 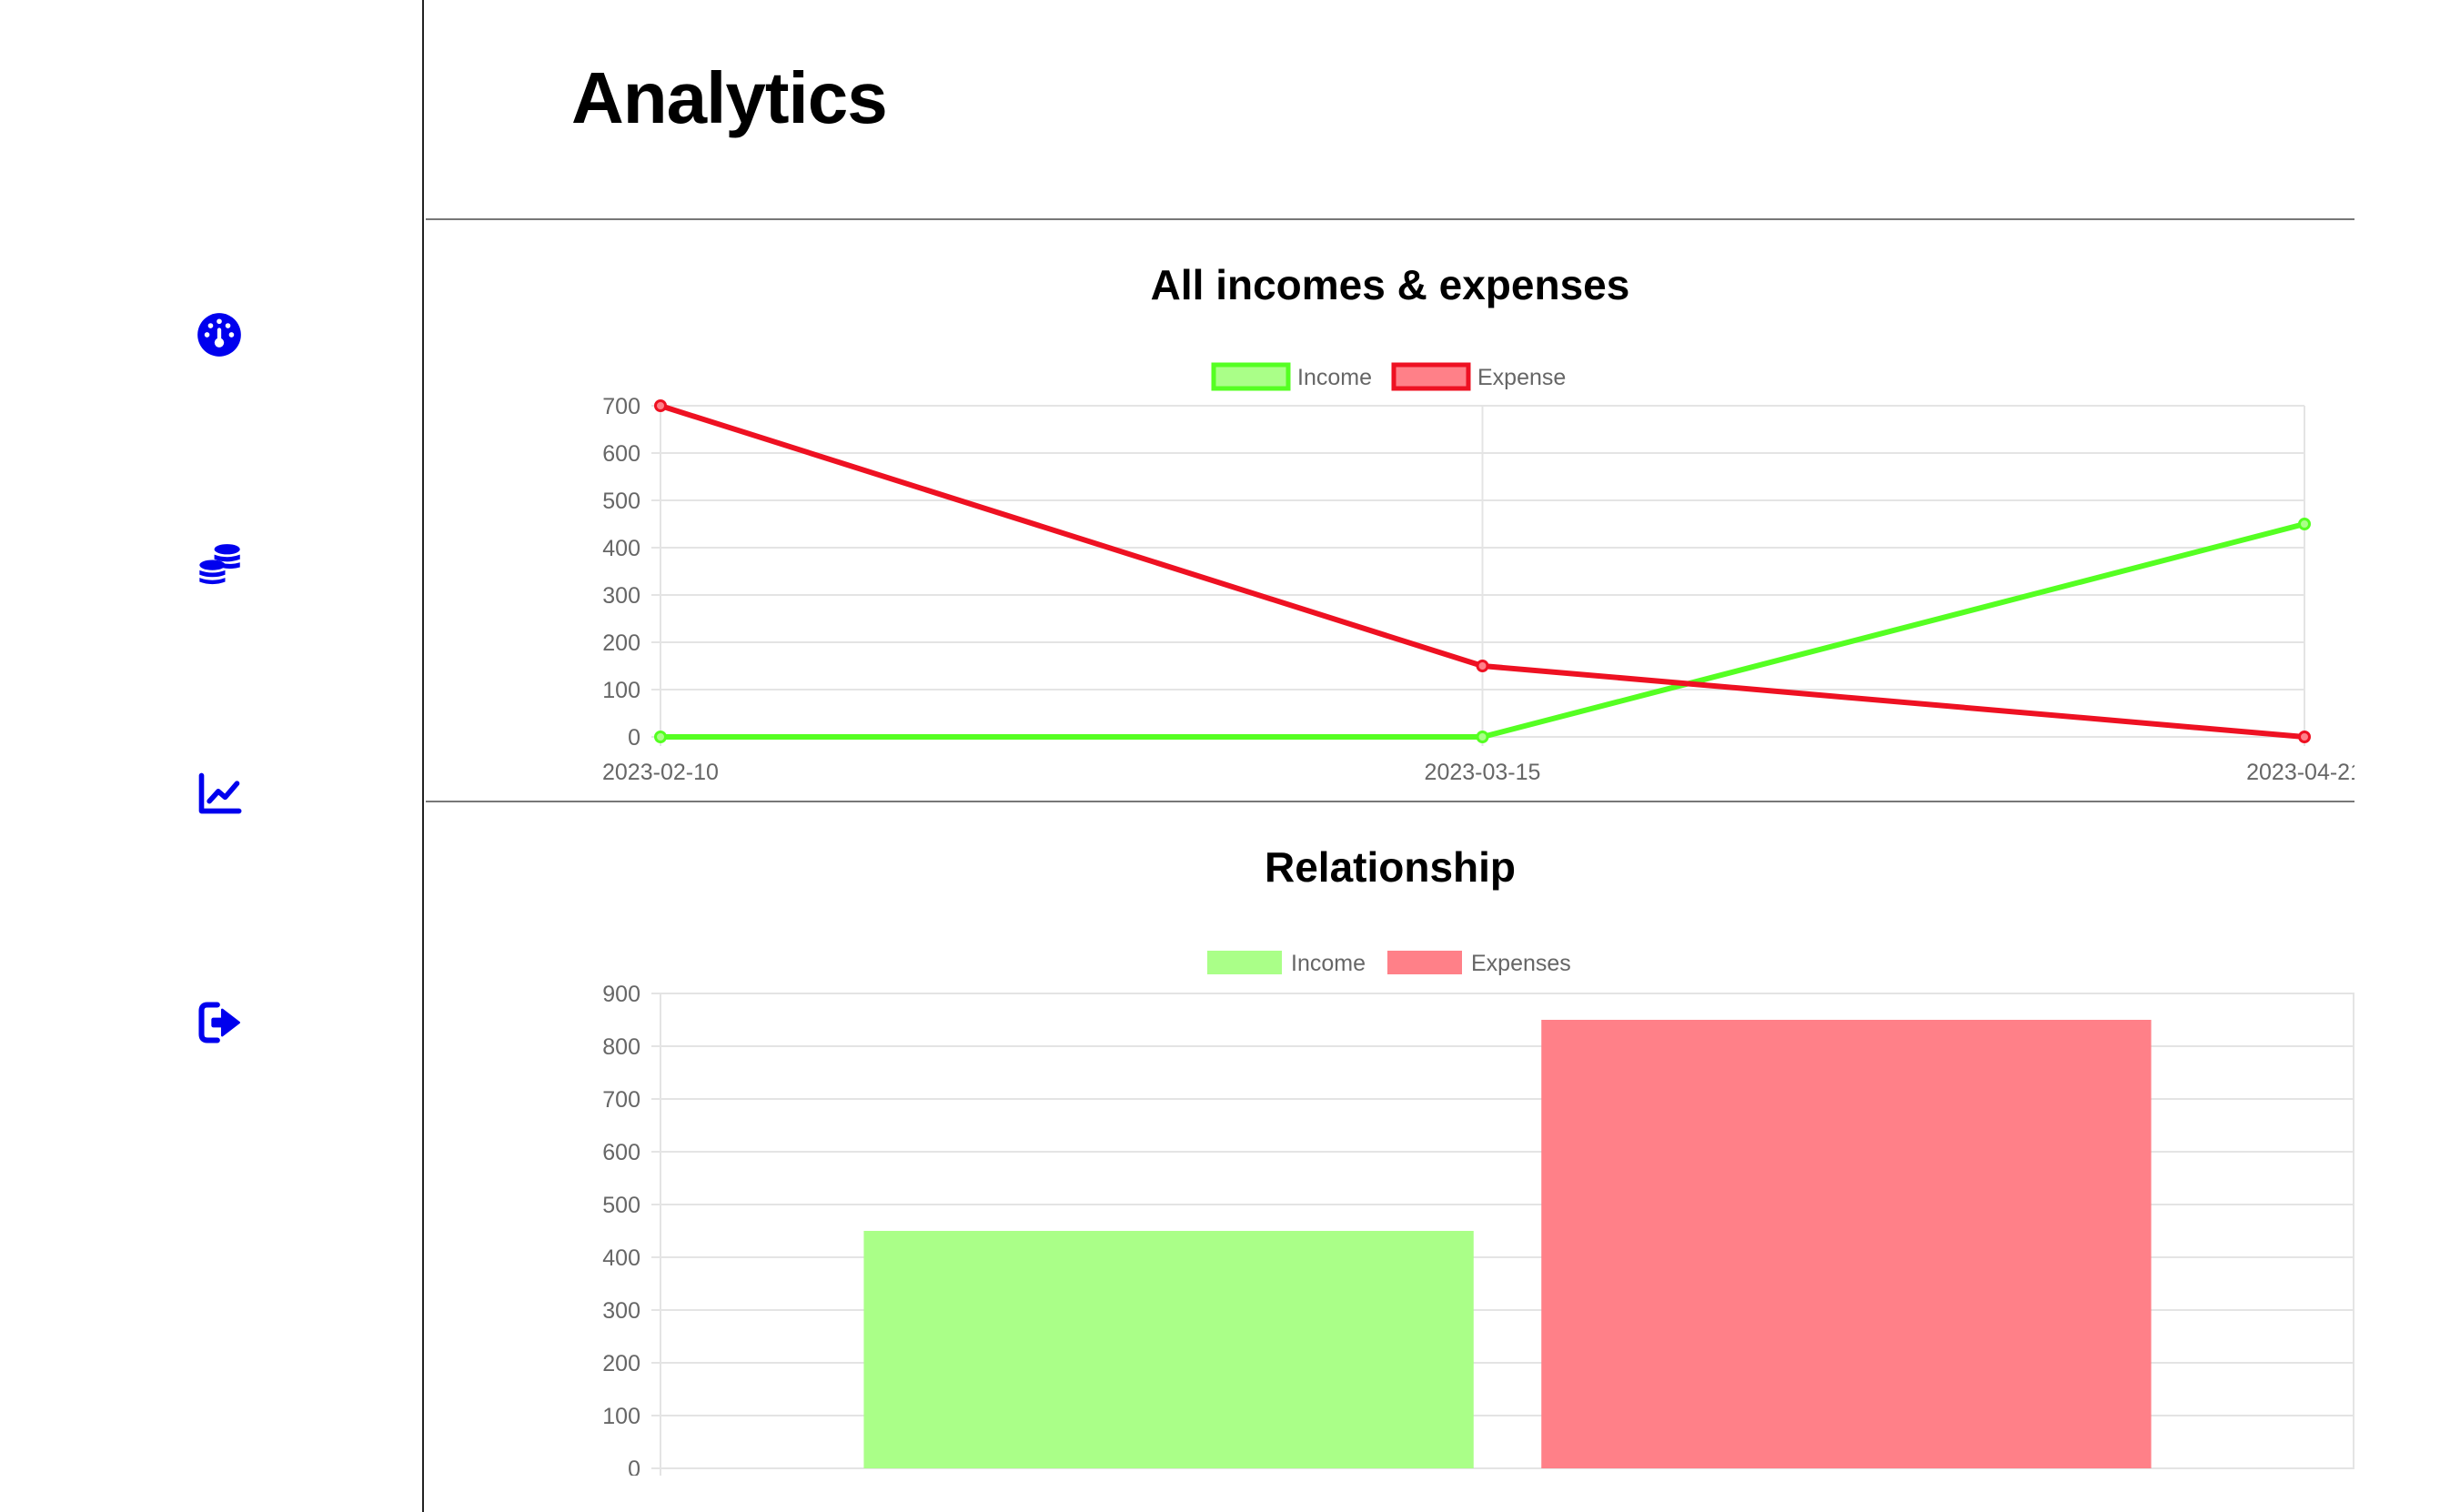 I want to click on line-chart-y-tick-label: 0, so click(x=634, y=738).